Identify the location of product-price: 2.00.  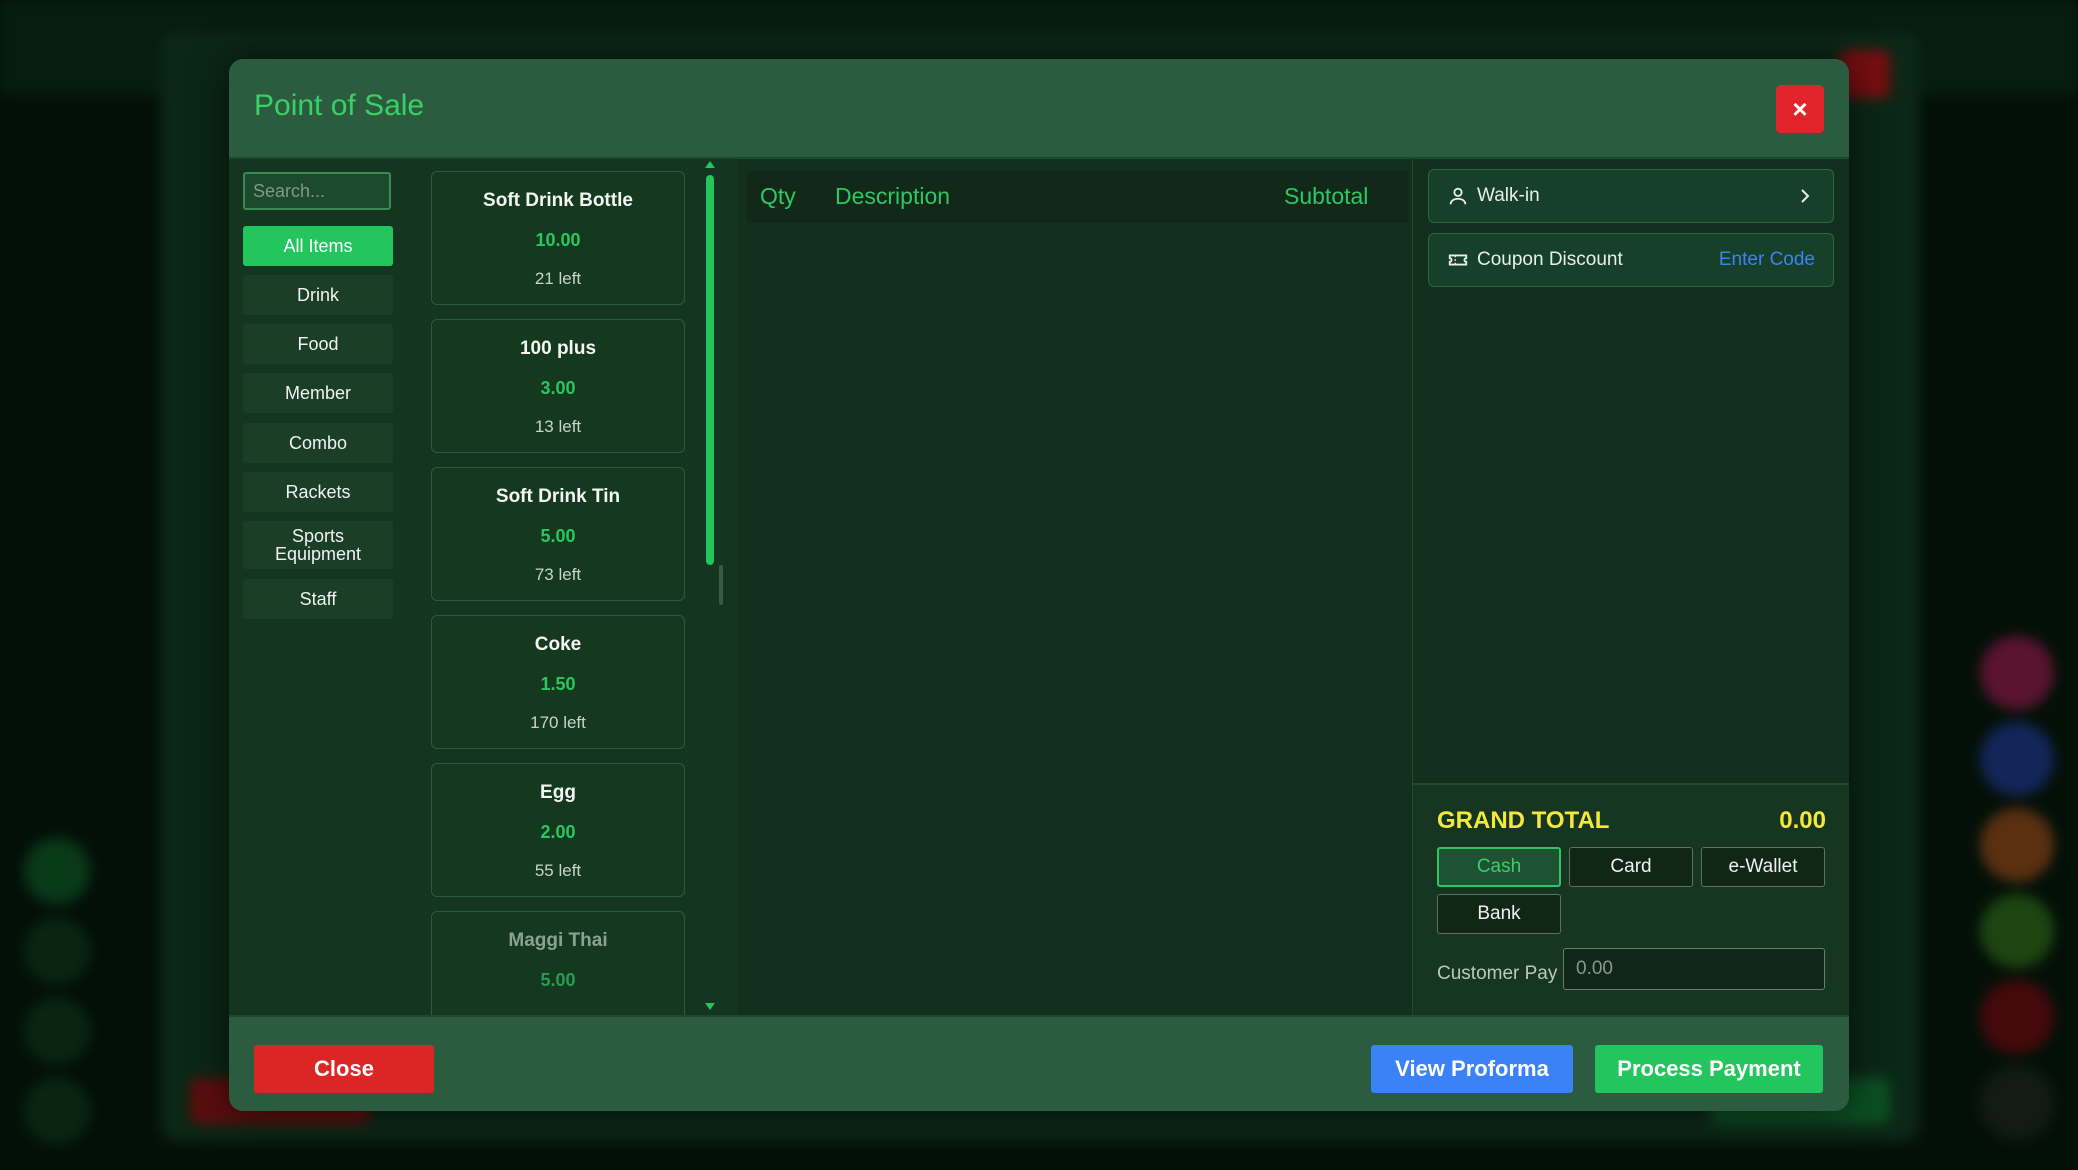
(558, 832).